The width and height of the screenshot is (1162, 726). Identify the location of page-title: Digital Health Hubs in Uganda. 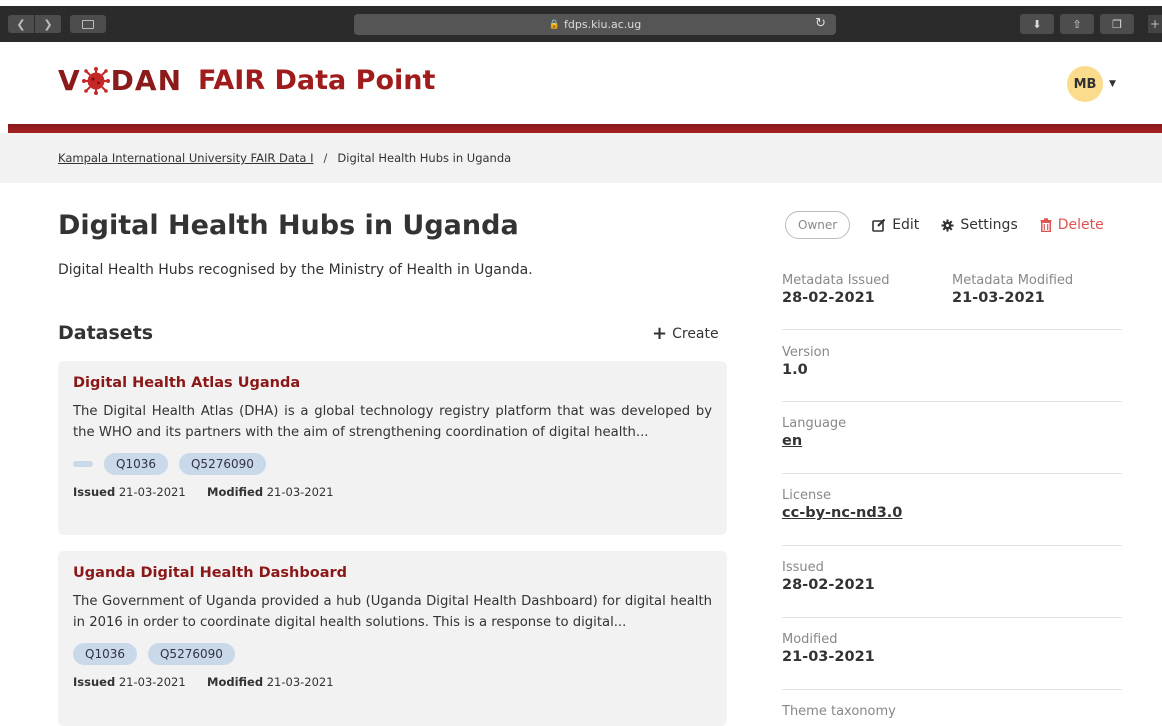
(288, 225).